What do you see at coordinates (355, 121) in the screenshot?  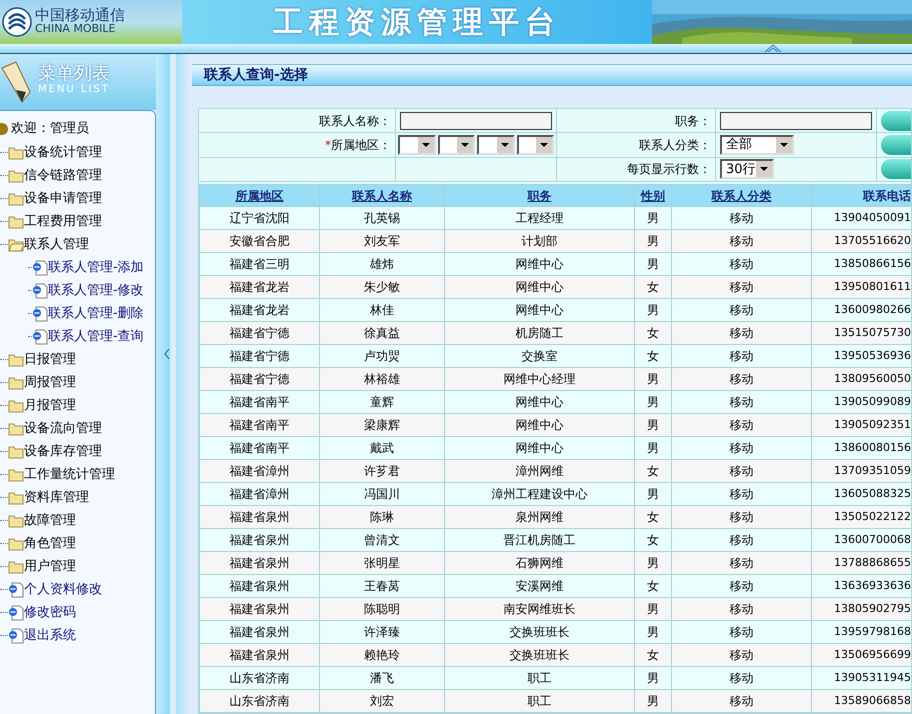 I see `field-label: 联系人名称：` at bounding box center [355, 121].